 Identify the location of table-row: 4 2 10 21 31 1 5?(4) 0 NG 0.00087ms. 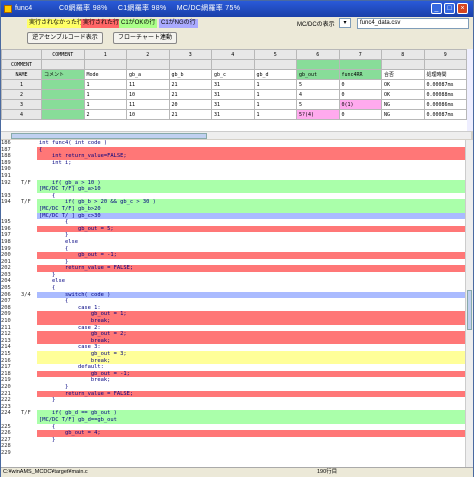
(234, 114).